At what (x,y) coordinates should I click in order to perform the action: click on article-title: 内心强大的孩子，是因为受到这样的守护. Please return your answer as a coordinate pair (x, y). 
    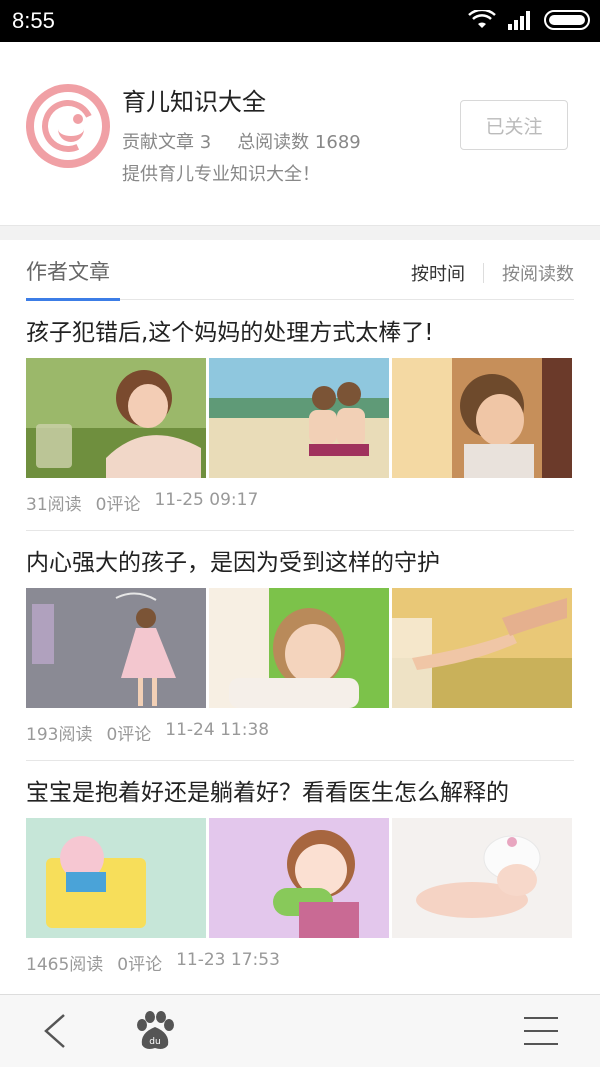
    Looking at the image, I should click on (300, 563).